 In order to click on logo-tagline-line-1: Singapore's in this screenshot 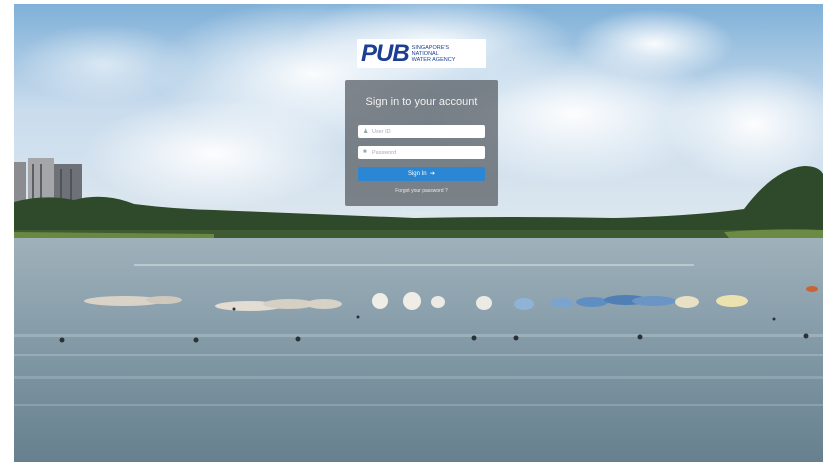, I will do `click(430, 47)`.